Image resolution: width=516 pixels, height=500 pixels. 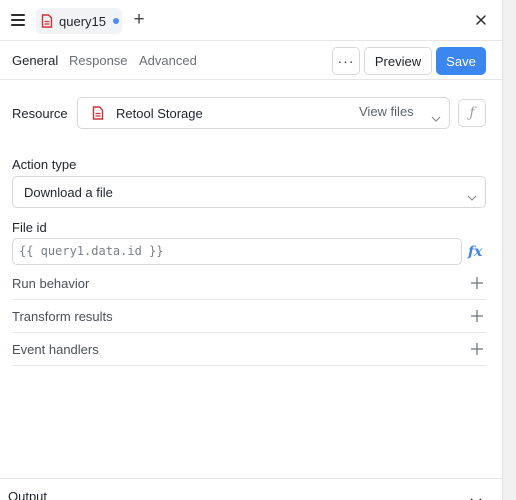 I want to click on run-behavior-label: Run behavior, so click(x=51, y=283).